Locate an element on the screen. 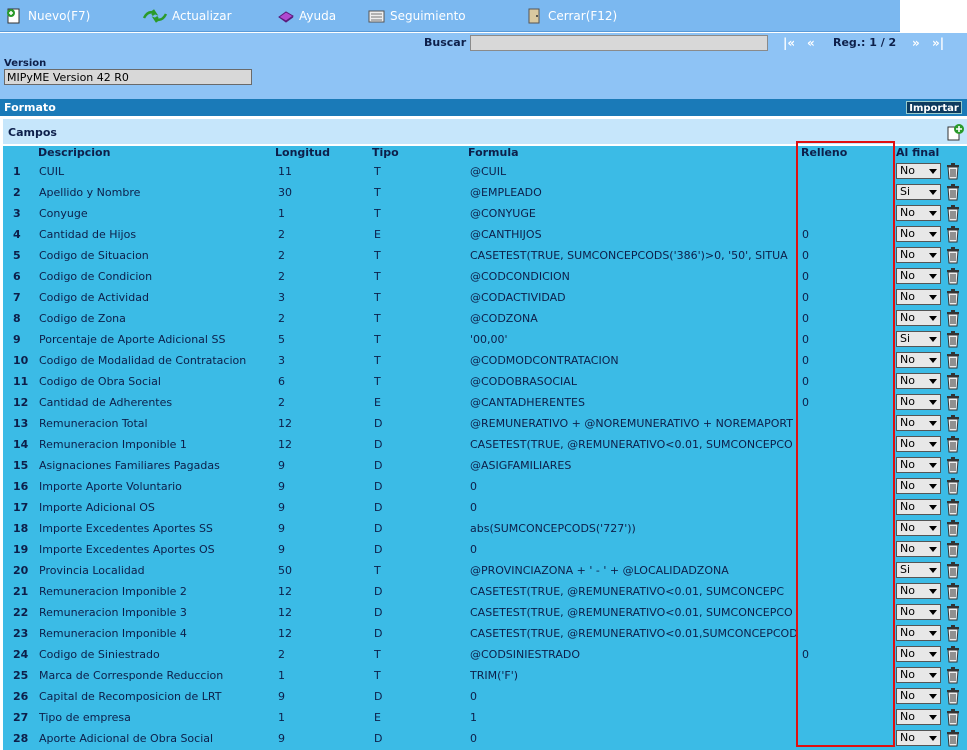 Image resolution: width=967 pixels, height=750 pixels. formula-cell: @CANTHIJOS is located at coordinates (633, 234).